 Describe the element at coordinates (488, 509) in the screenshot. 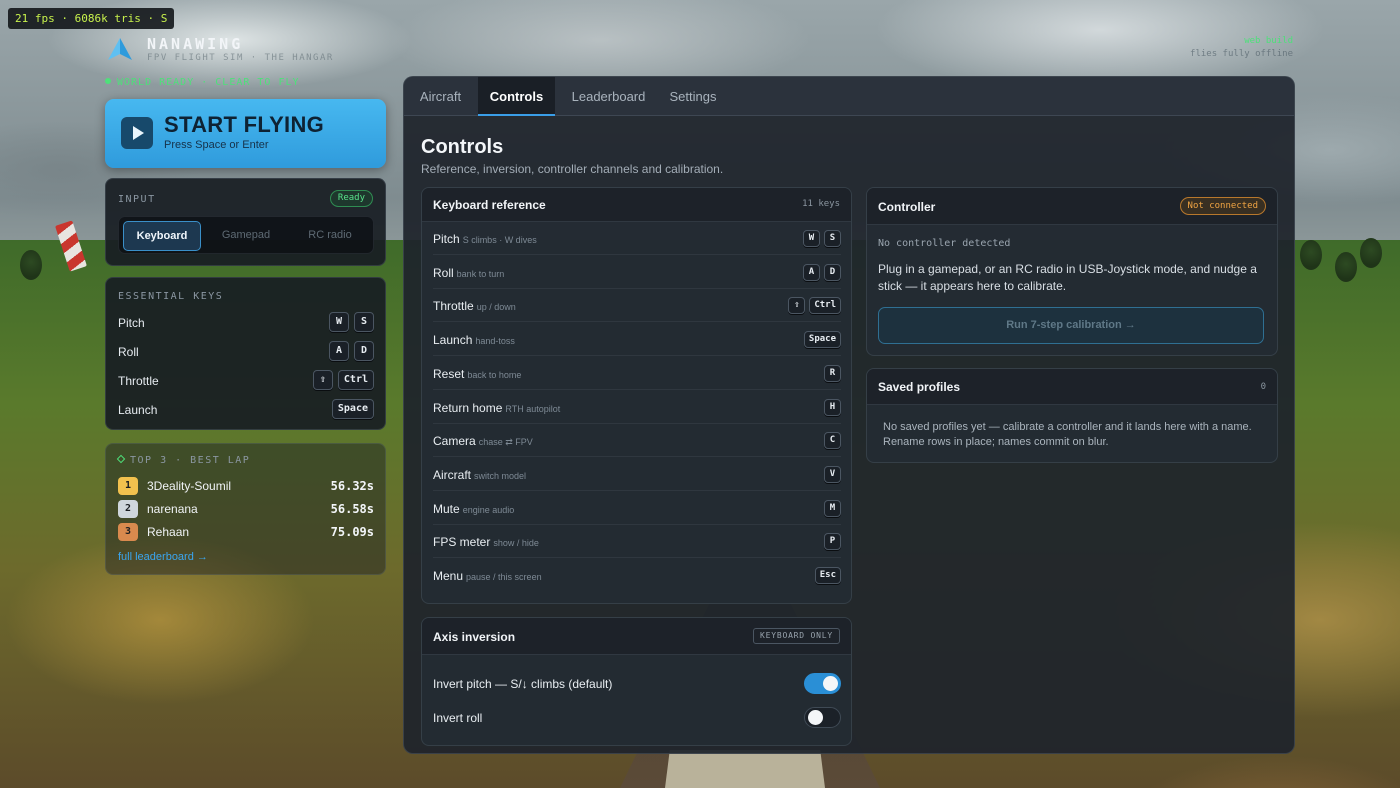

I see `action-hint: engine audio` at that location.